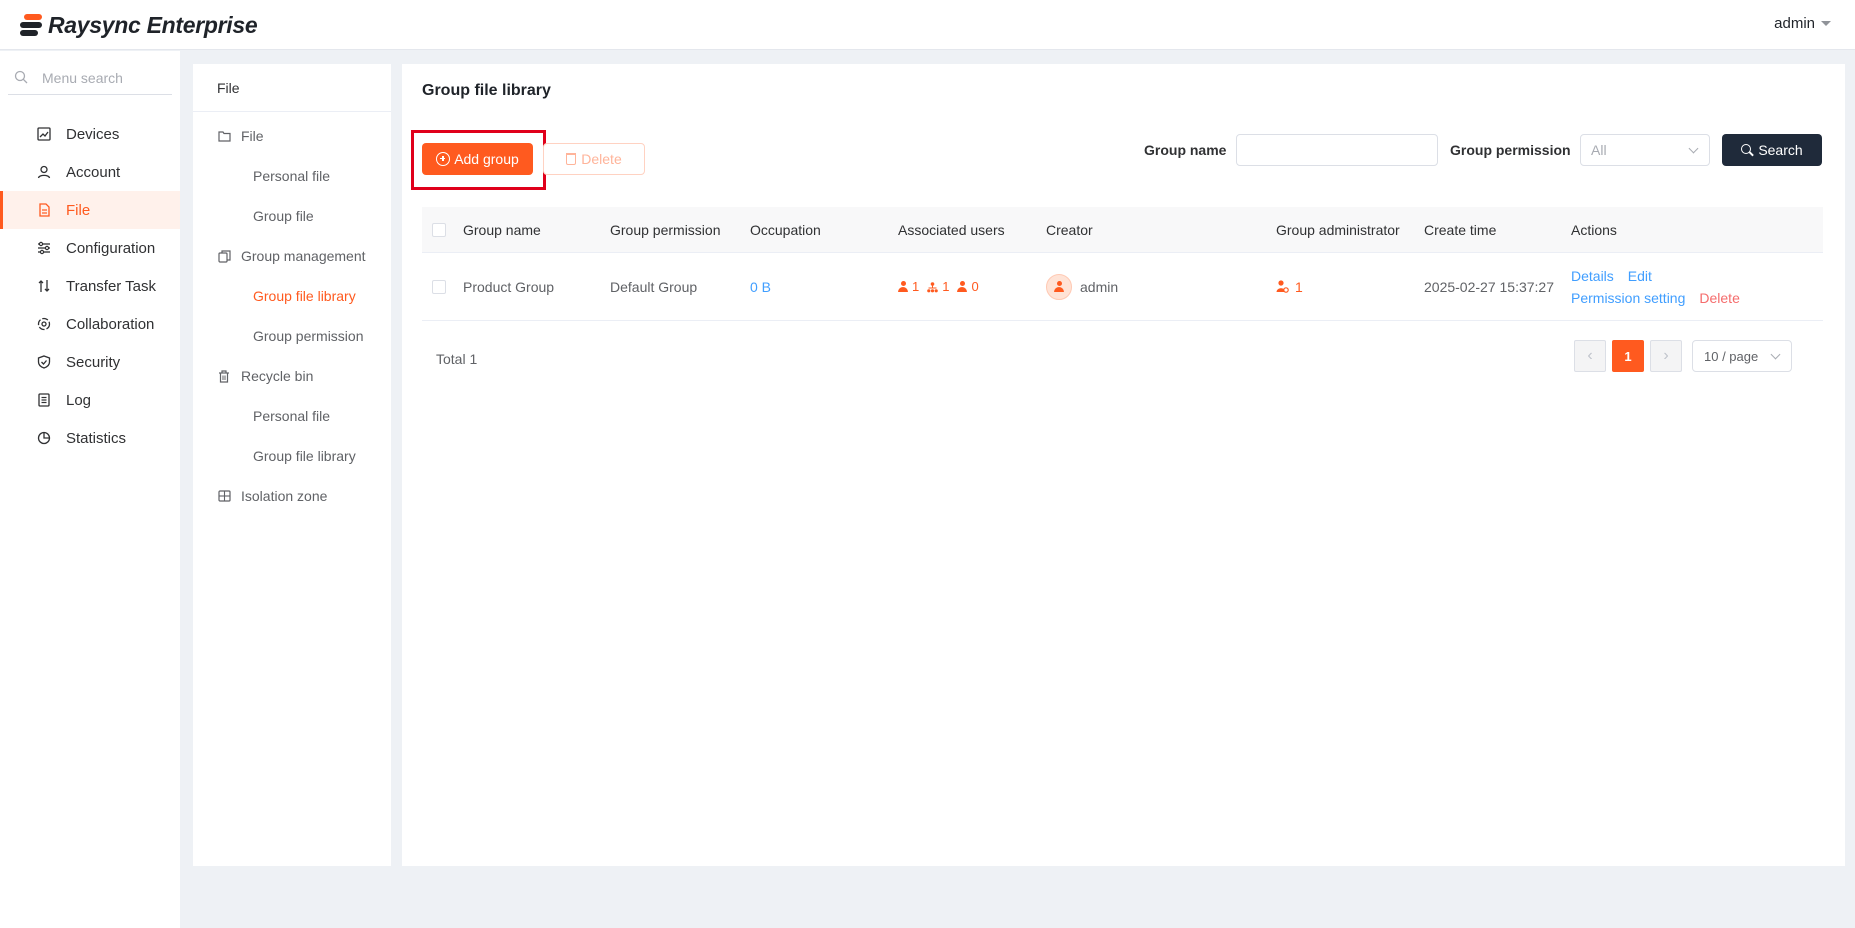 The width and height of the screenshot is (1855, 928). Describe the element at coordinates (1350, 287) in the screenshot. I see `group-administrator: 1` at that location.